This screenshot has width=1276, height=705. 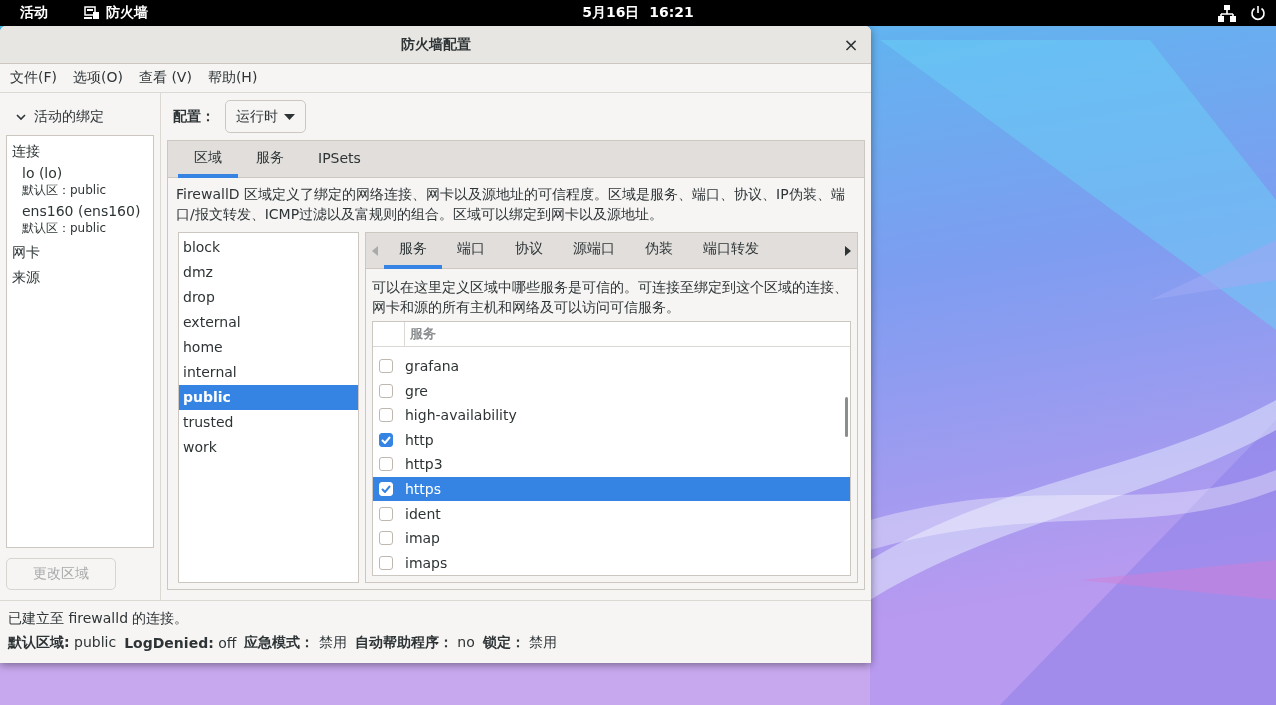 I want to click on tab: 端口转发, so click(x=731, y=251).